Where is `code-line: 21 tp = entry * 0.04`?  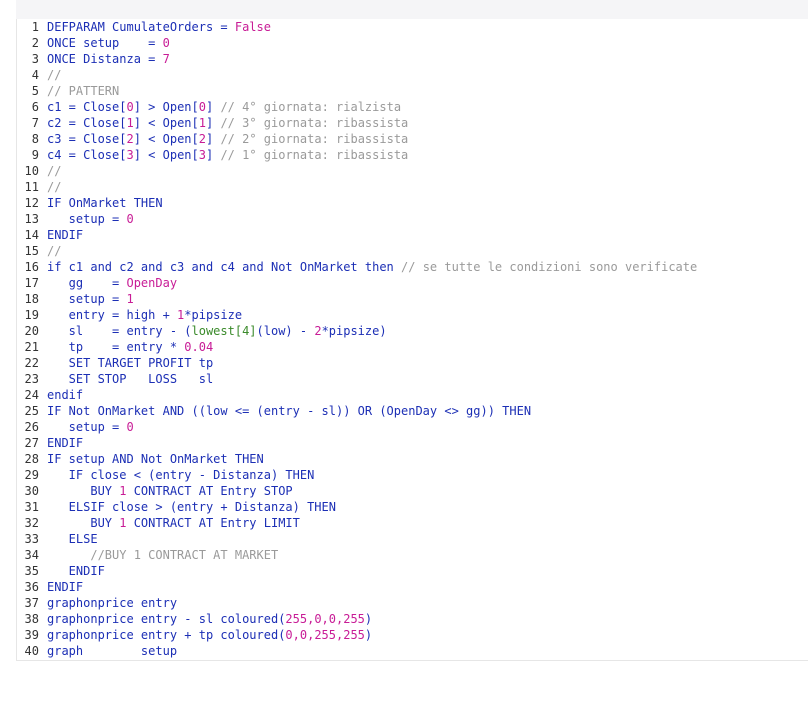 code-line: 21 tp = entry * 0.04 is located at coordinates (115, 347).